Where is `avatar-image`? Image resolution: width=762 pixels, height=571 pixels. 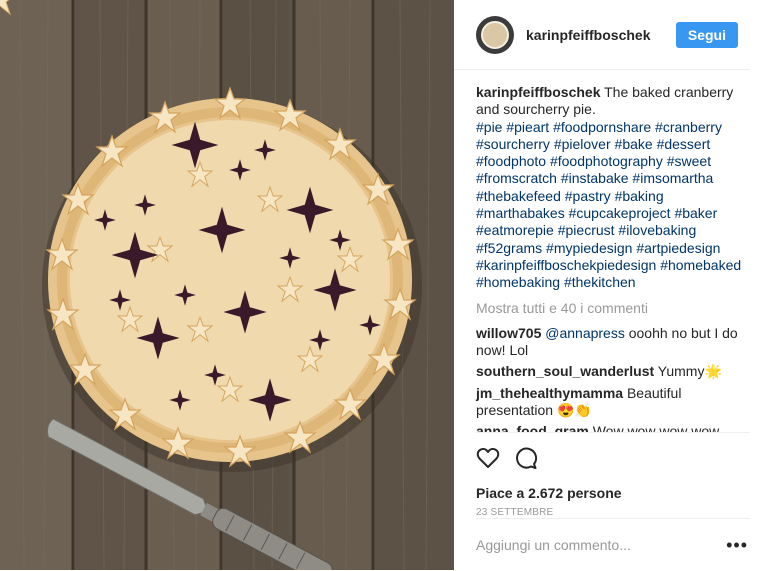 avatar-image is located at coordinates (495, 34).